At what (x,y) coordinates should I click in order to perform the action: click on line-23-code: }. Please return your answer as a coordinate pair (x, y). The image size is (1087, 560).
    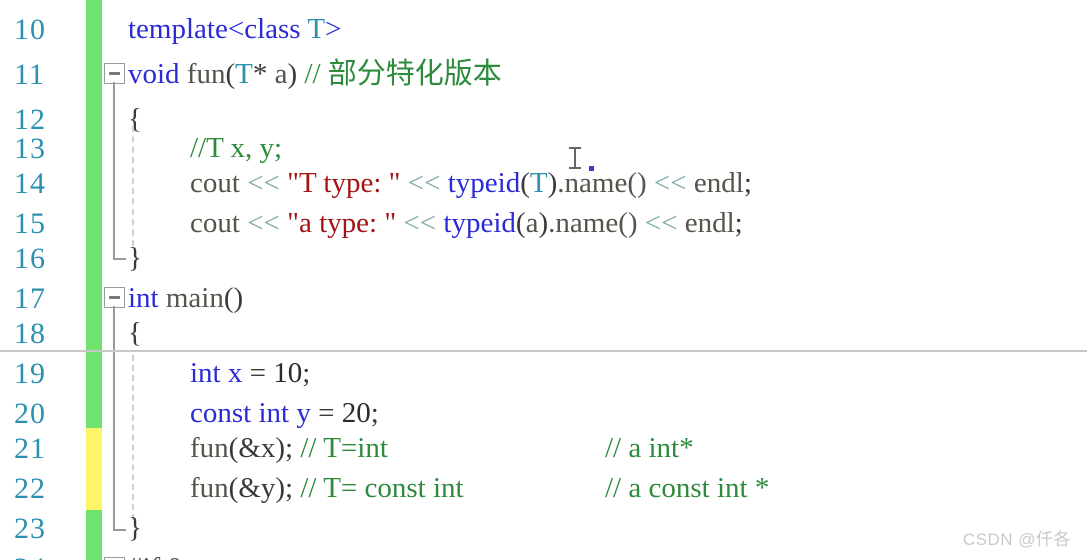
    Looking at the image, I should click on (607, 528).